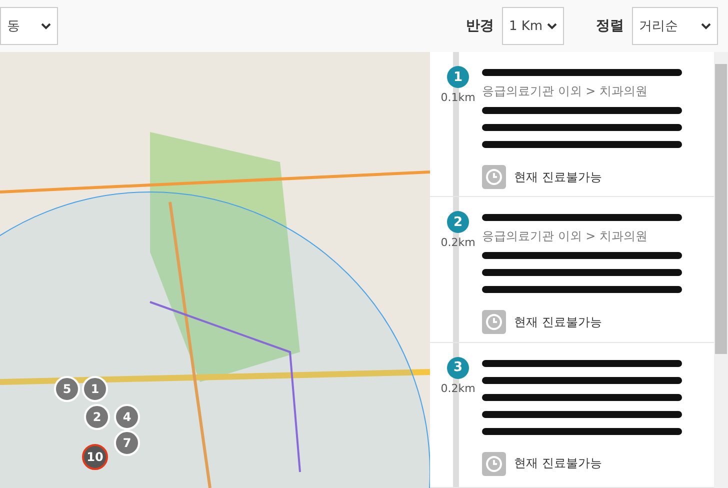 This screenshot has height=488, width=728. What do you see at coordinates (533, 26) in the screenshot?
I see `radius-select: 1 Km` at bounding box center [533, 26].